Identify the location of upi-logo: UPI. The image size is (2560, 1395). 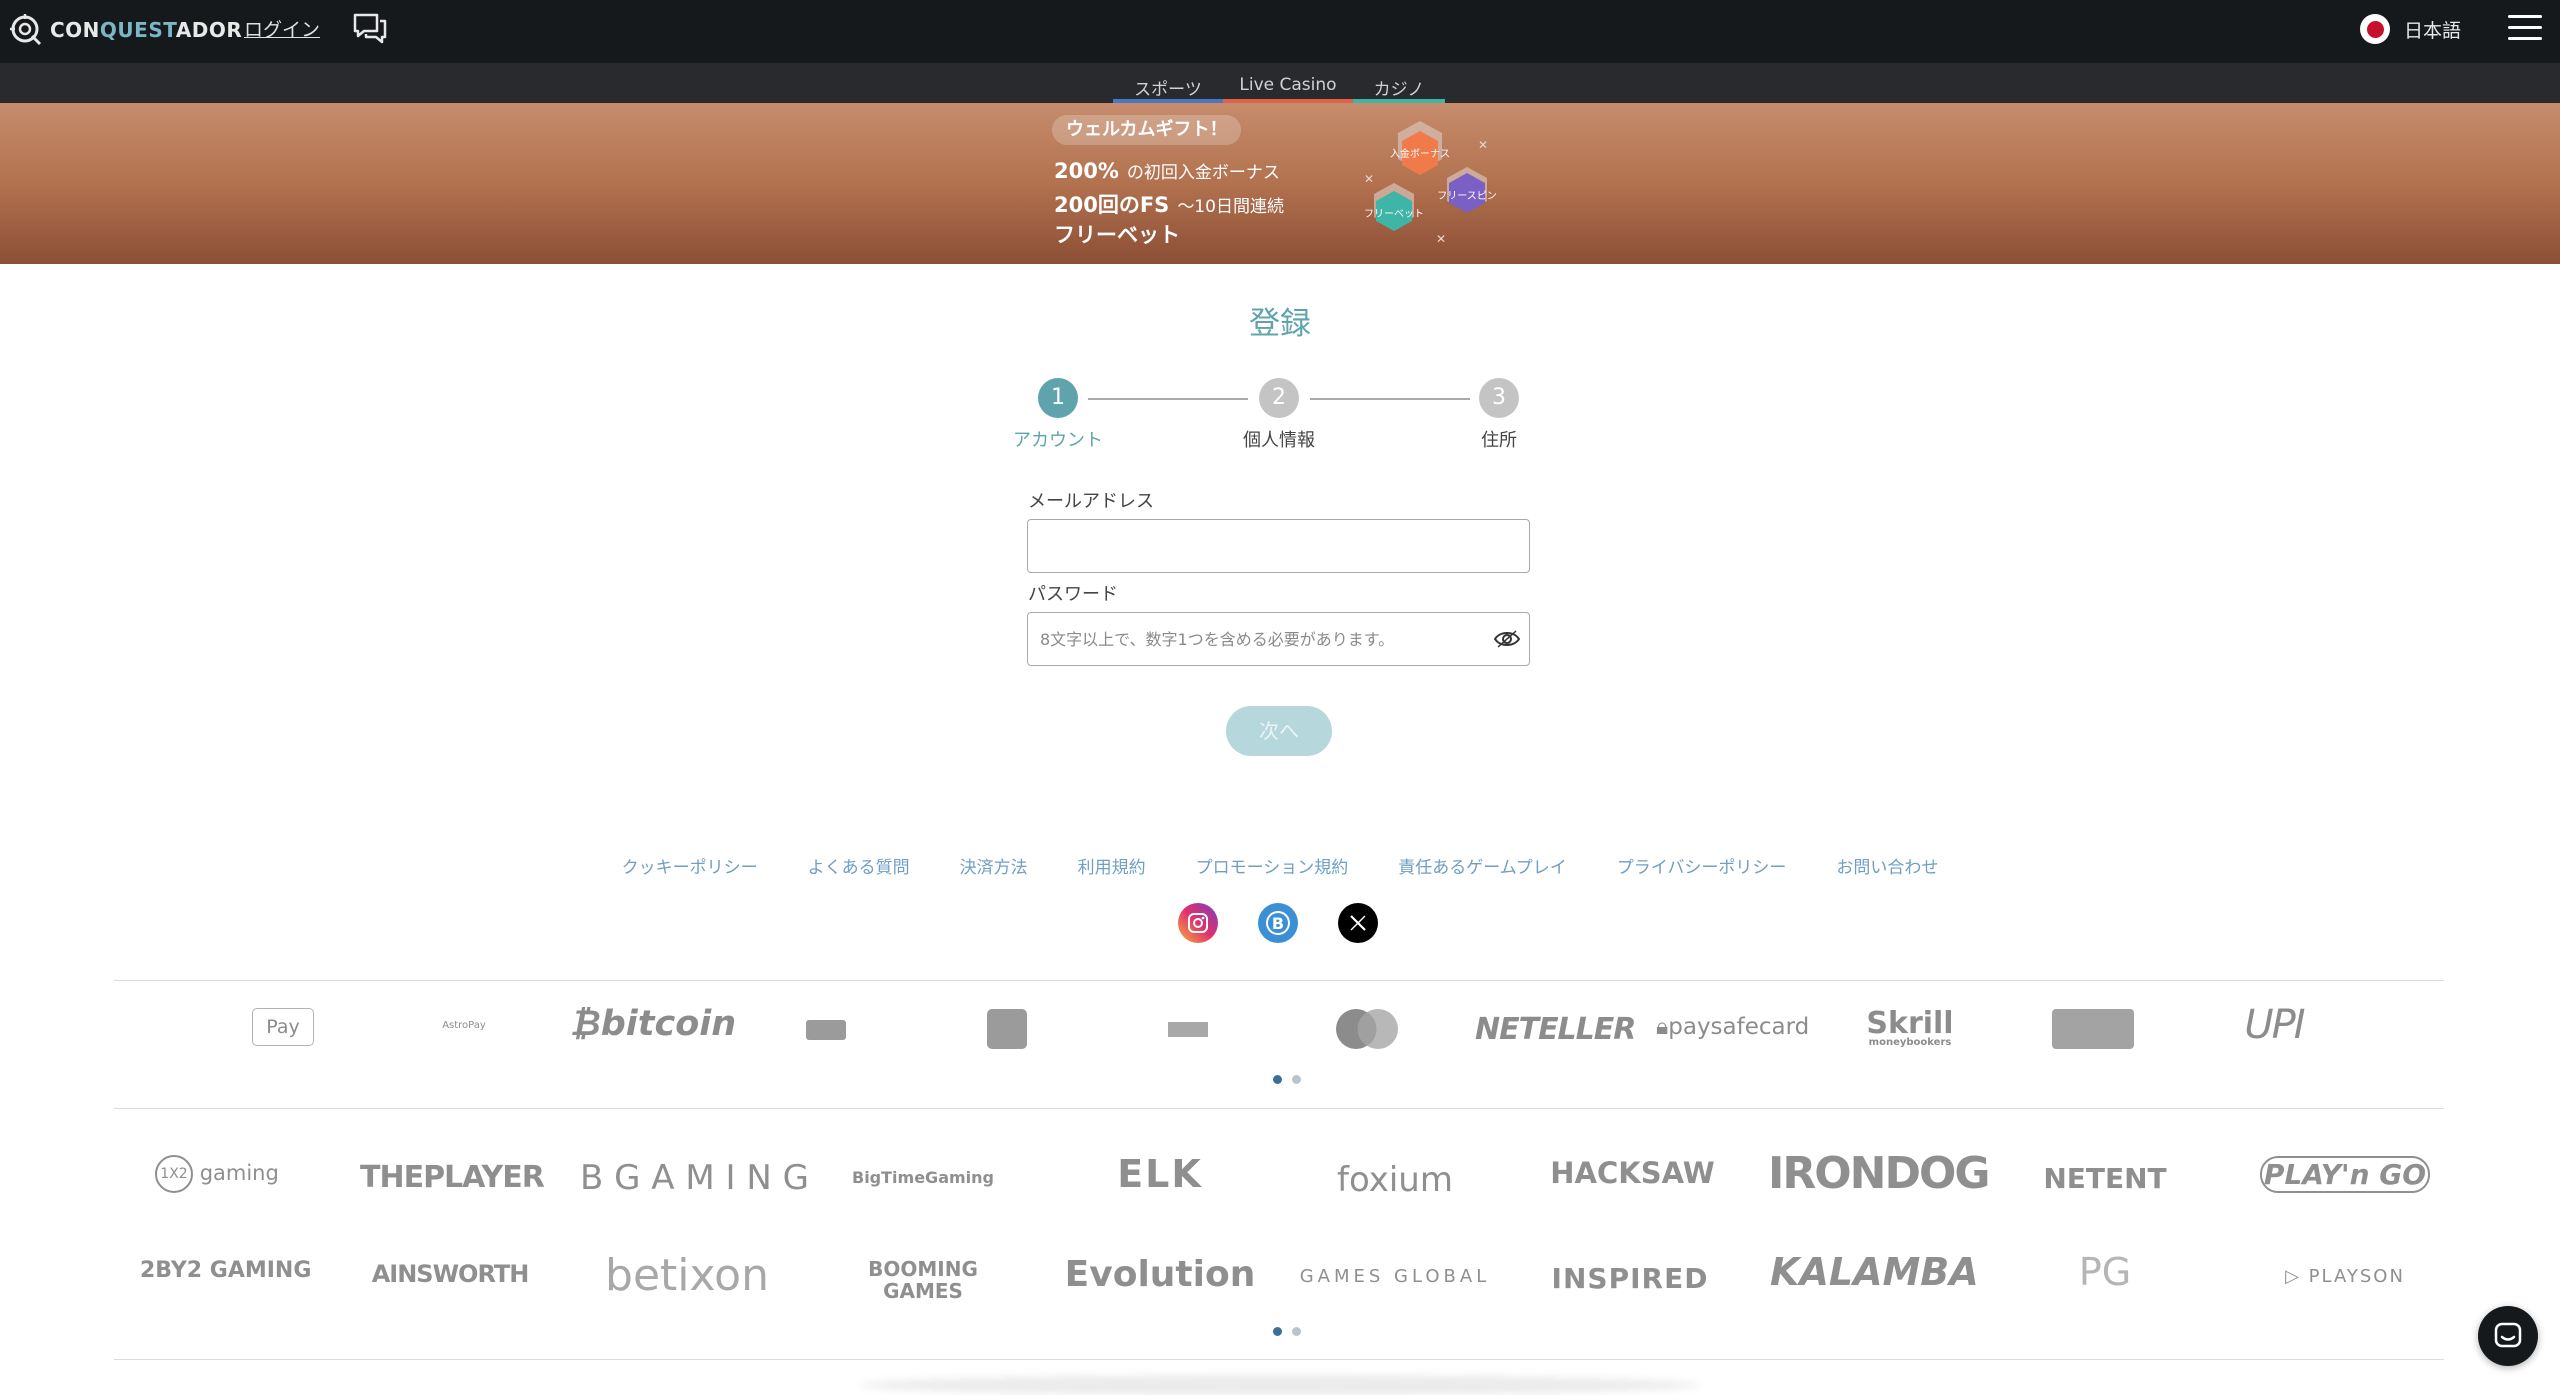
(2274, 1025).